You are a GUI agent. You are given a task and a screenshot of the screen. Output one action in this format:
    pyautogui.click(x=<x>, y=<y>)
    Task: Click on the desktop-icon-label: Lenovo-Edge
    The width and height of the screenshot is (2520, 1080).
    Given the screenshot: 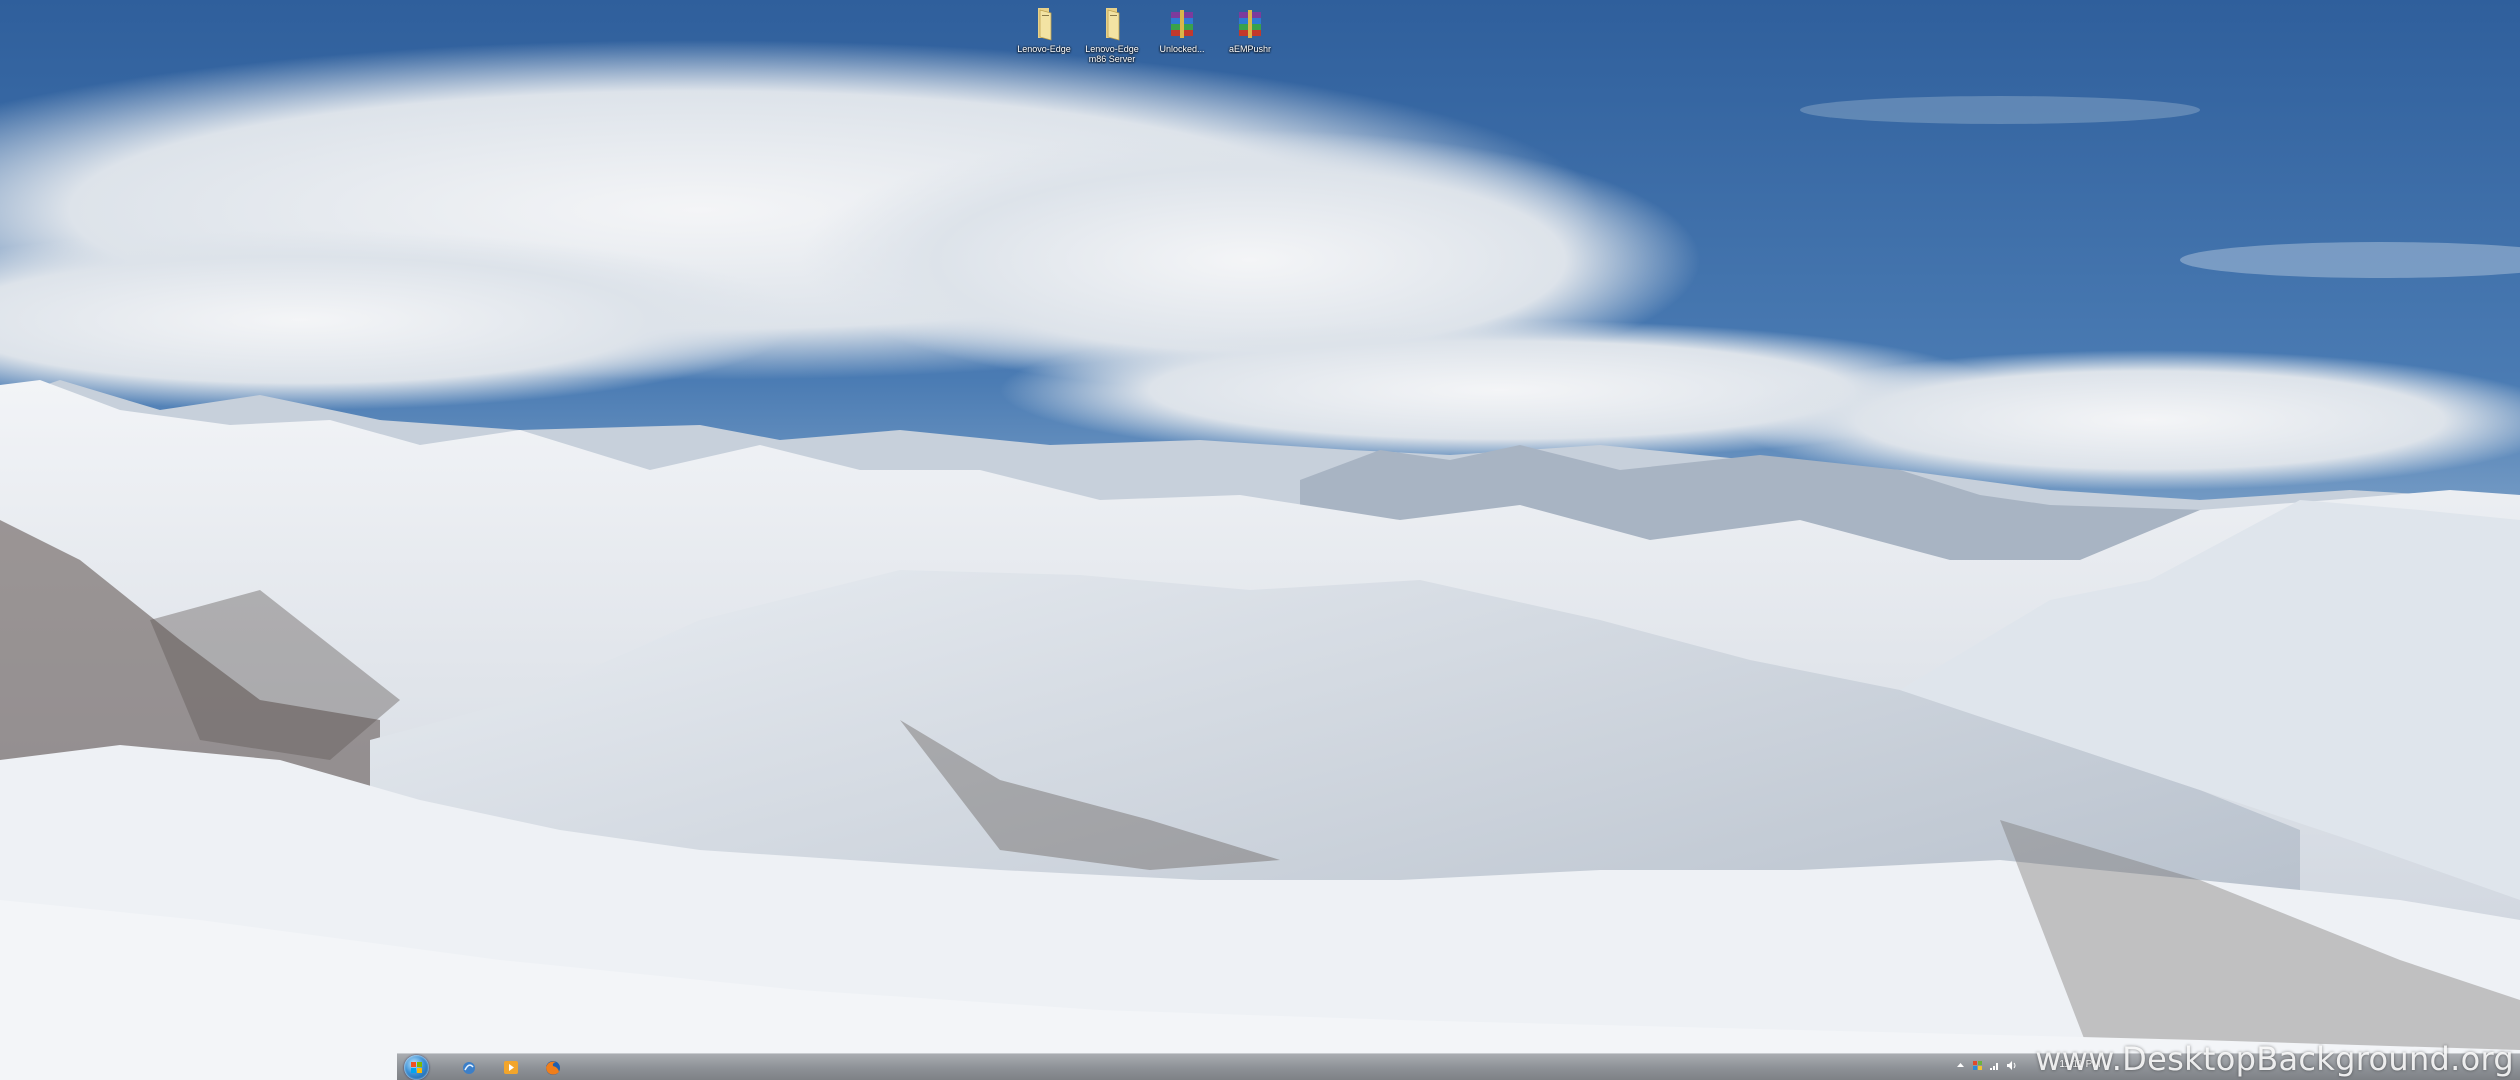 What is the action you would take?
    pyautogui.click(x=1044, y=49)
    